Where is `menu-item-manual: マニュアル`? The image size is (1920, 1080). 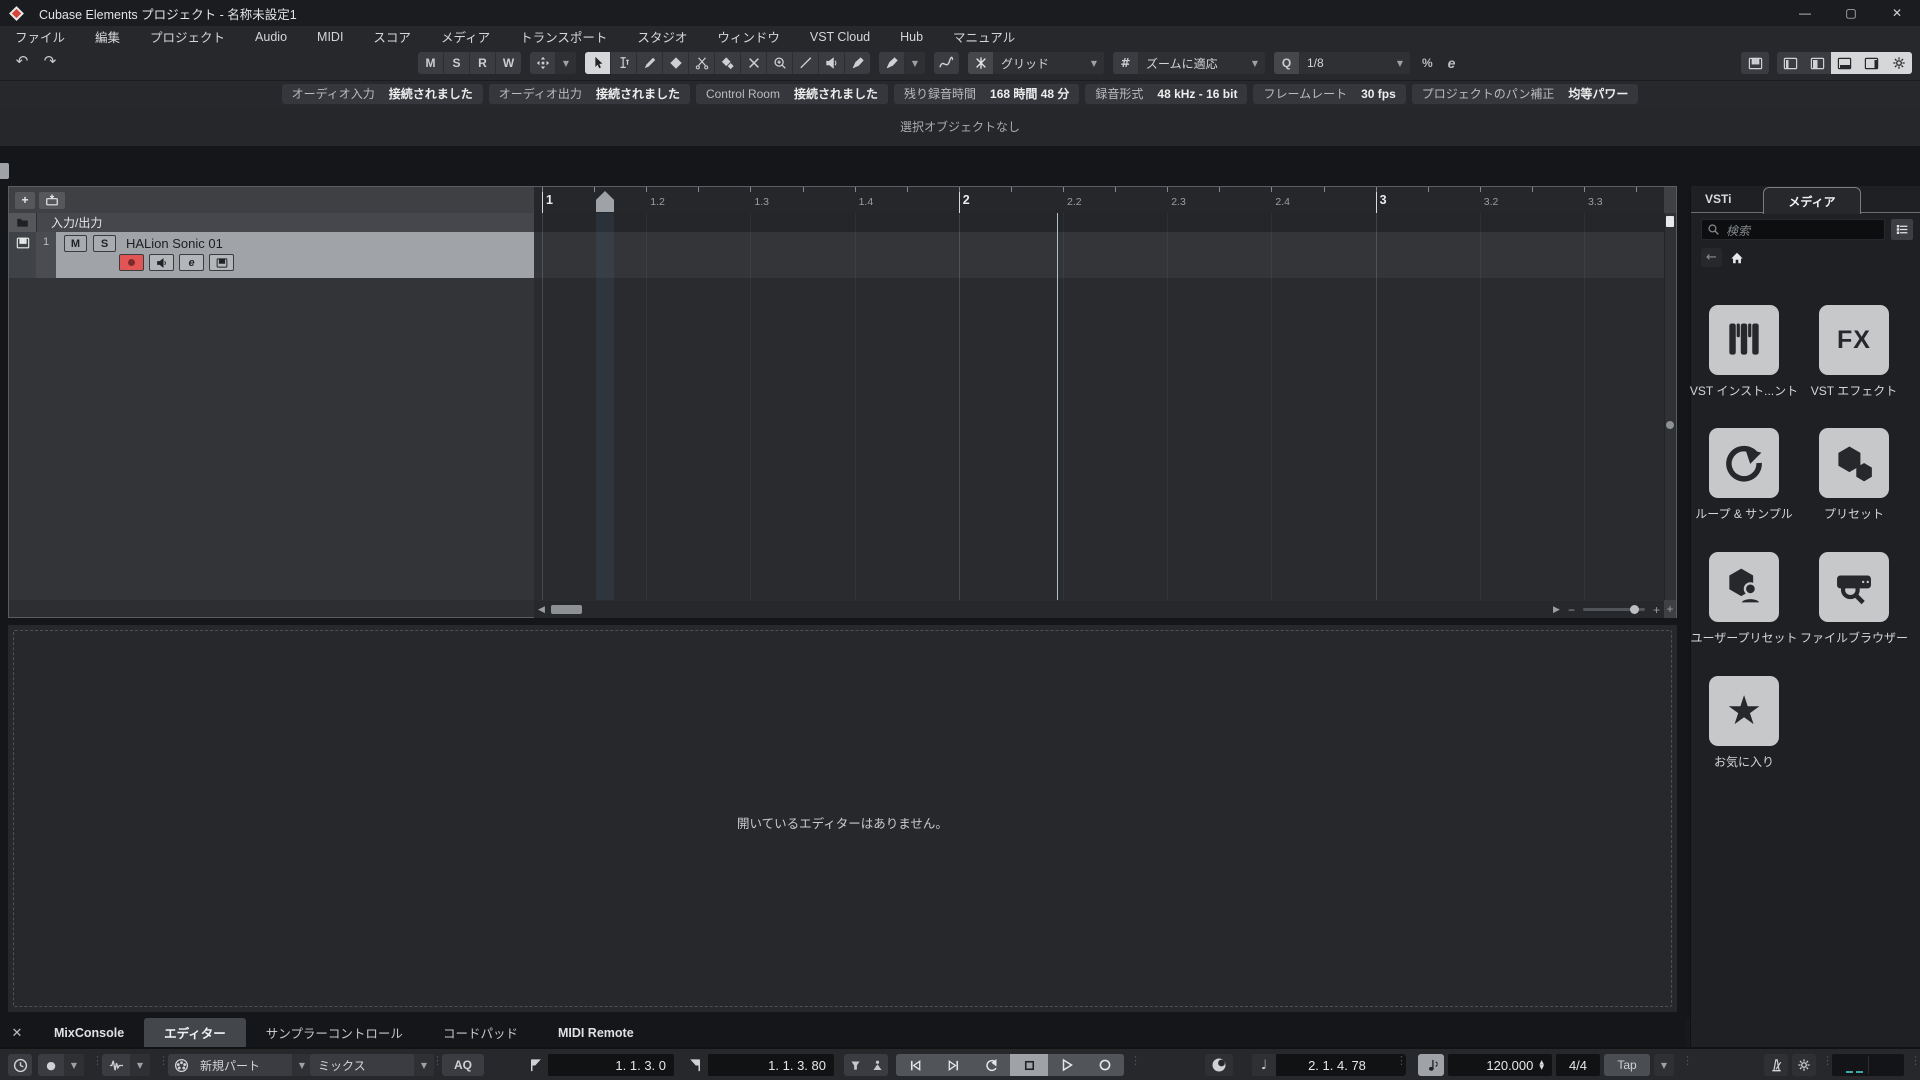 menu-item-manual: マニュアル is located at coordinates (984, 36).